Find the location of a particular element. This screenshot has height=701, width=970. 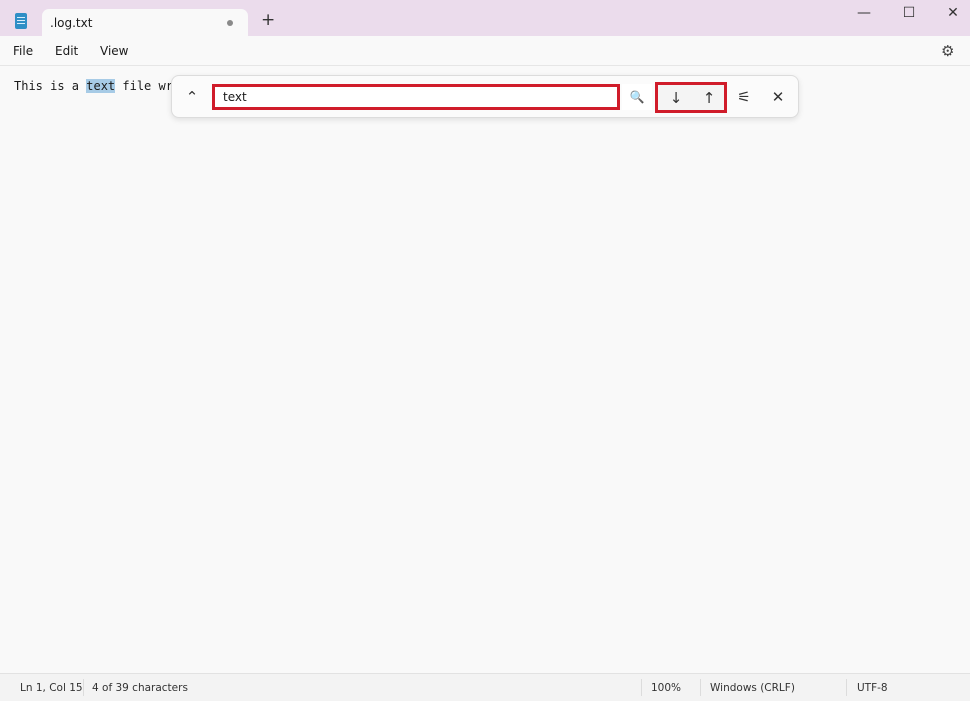

unsaved-indicator-icon is located at coordinates (230, 23).